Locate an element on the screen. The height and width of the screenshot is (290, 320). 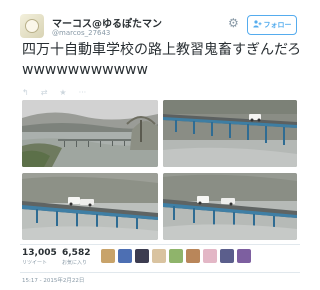
retweet-stat: 13,005 リツイート is located at coordinates (39, 257).